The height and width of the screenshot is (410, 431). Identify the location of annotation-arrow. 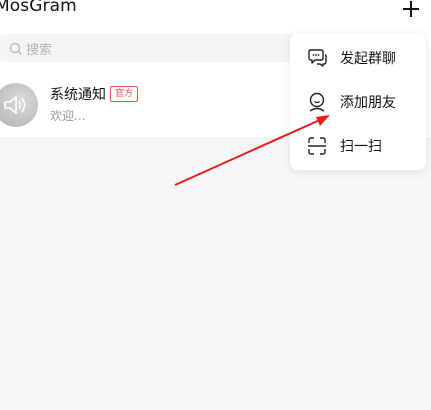
(252, 150).